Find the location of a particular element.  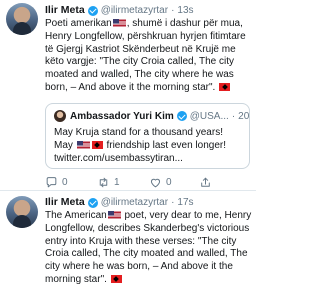

like-button: 0 is located at coordinates (160, 182).